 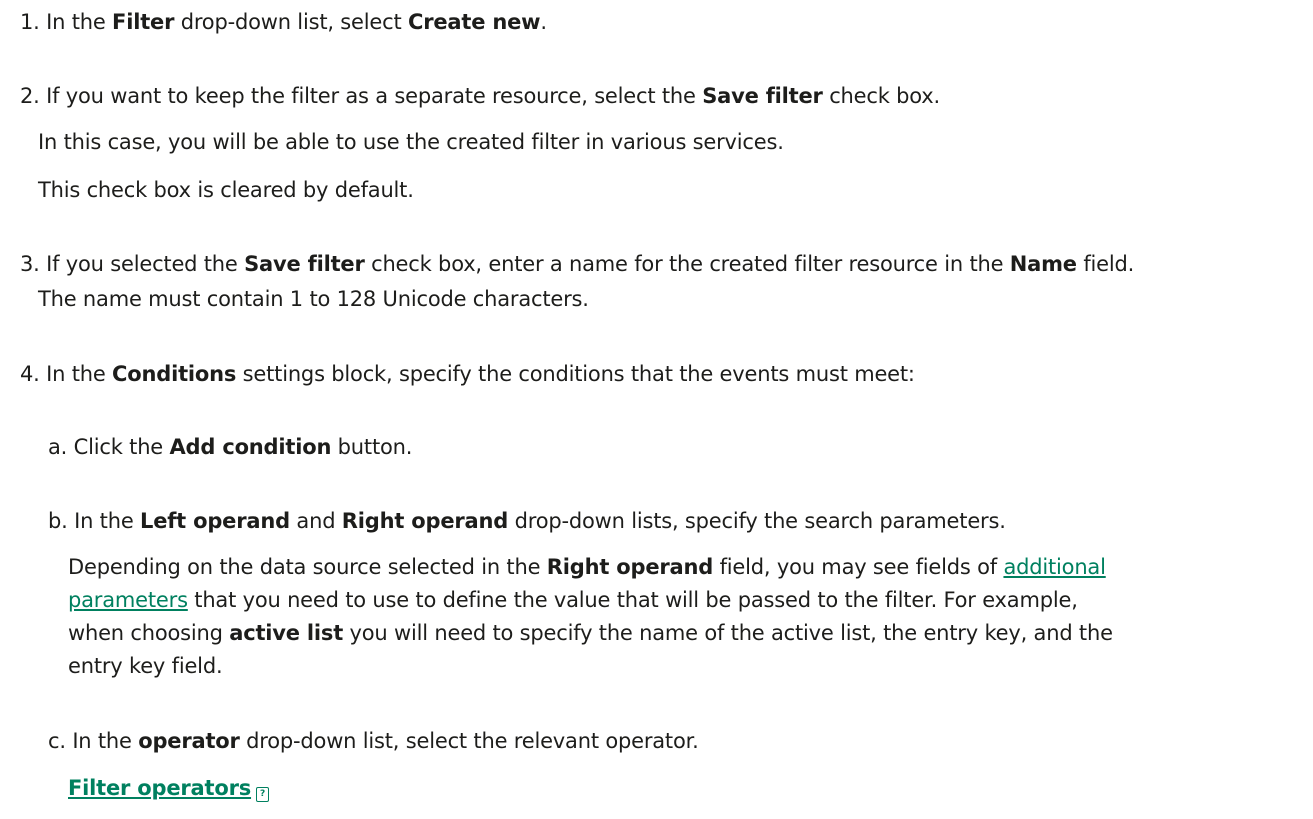 I want to click on ui-term: active list, so click(x=286, y=633).